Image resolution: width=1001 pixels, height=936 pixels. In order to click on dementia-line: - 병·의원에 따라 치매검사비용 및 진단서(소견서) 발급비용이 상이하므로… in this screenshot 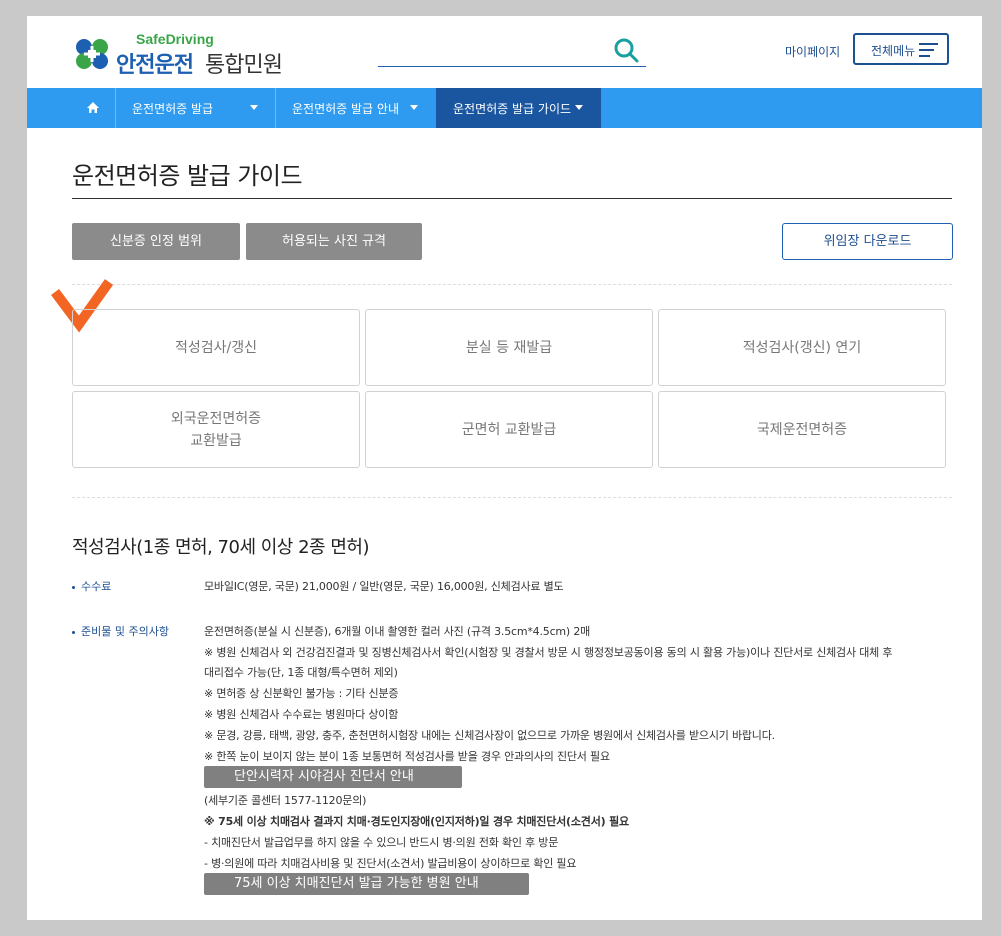, I will do `click(390, 863)`.